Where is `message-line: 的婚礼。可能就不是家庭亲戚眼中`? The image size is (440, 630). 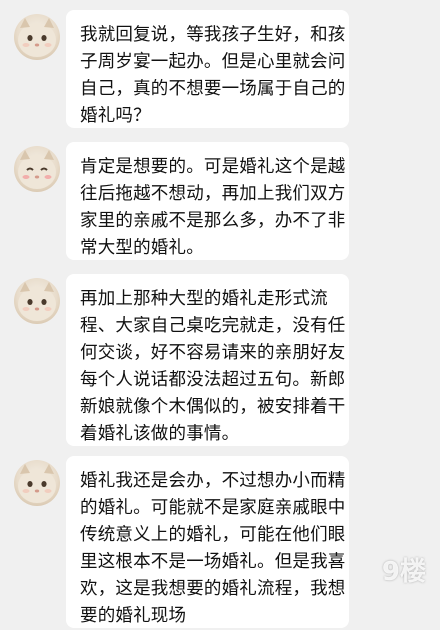
message-line: 的婚礼。可能就不是家庭亲戚眼中 is located at coordinates (213, 508).